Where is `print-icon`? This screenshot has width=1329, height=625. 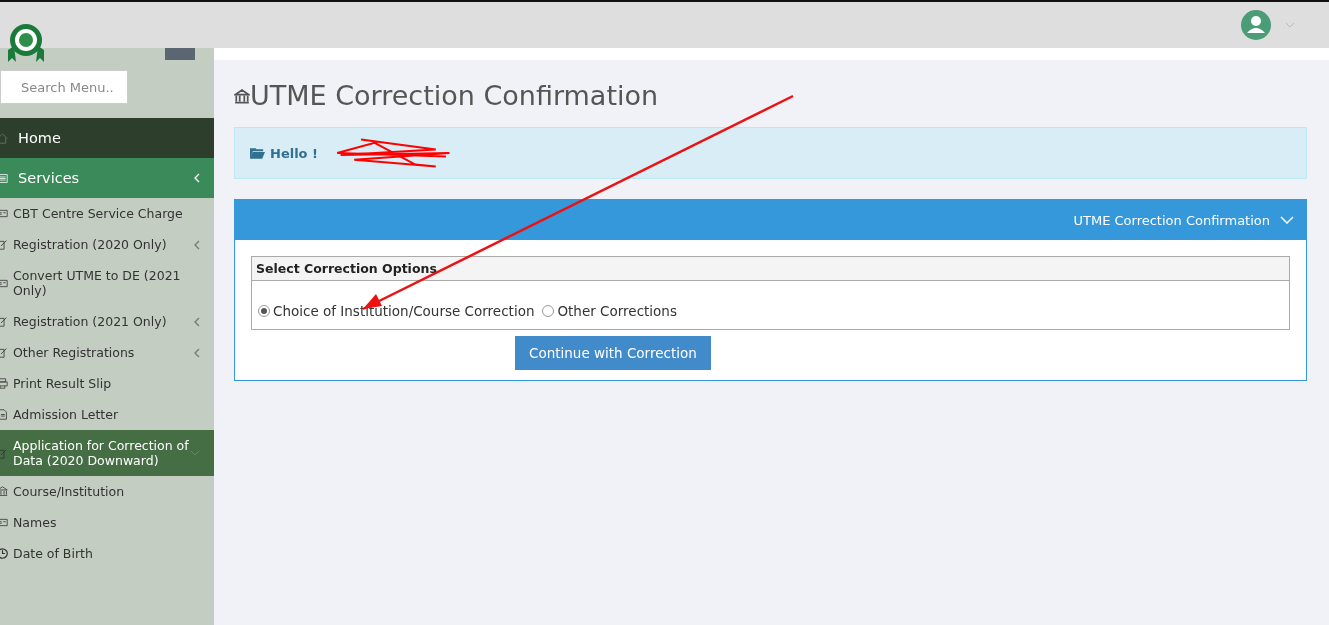 print-icon is located at coordinates (4, 383).